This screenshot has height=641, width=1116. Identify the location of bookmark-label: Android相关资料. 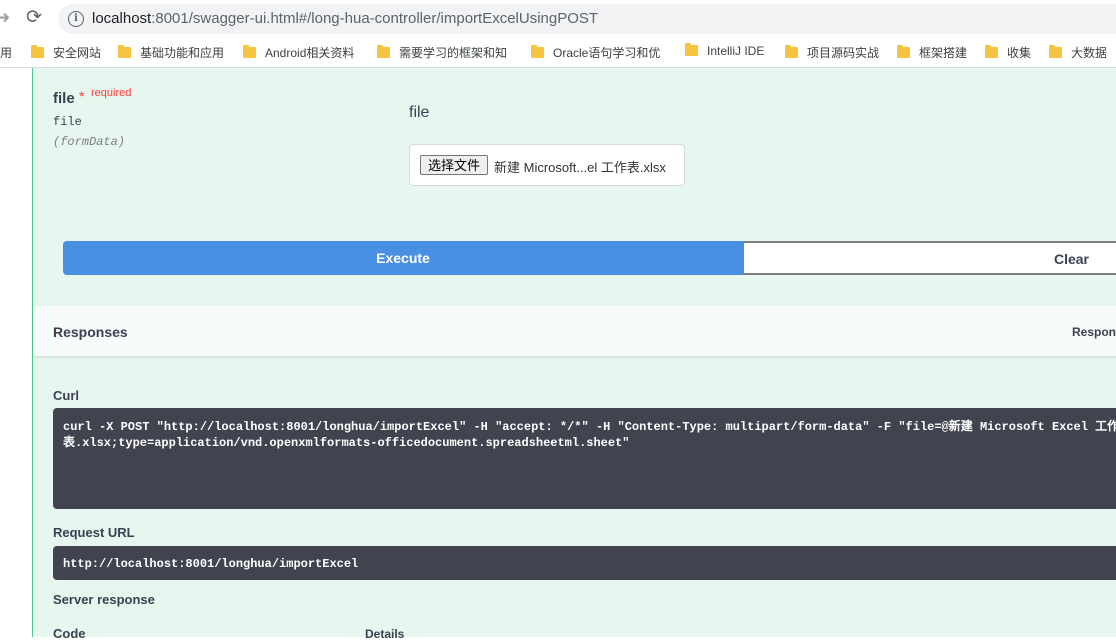
(310, 53).